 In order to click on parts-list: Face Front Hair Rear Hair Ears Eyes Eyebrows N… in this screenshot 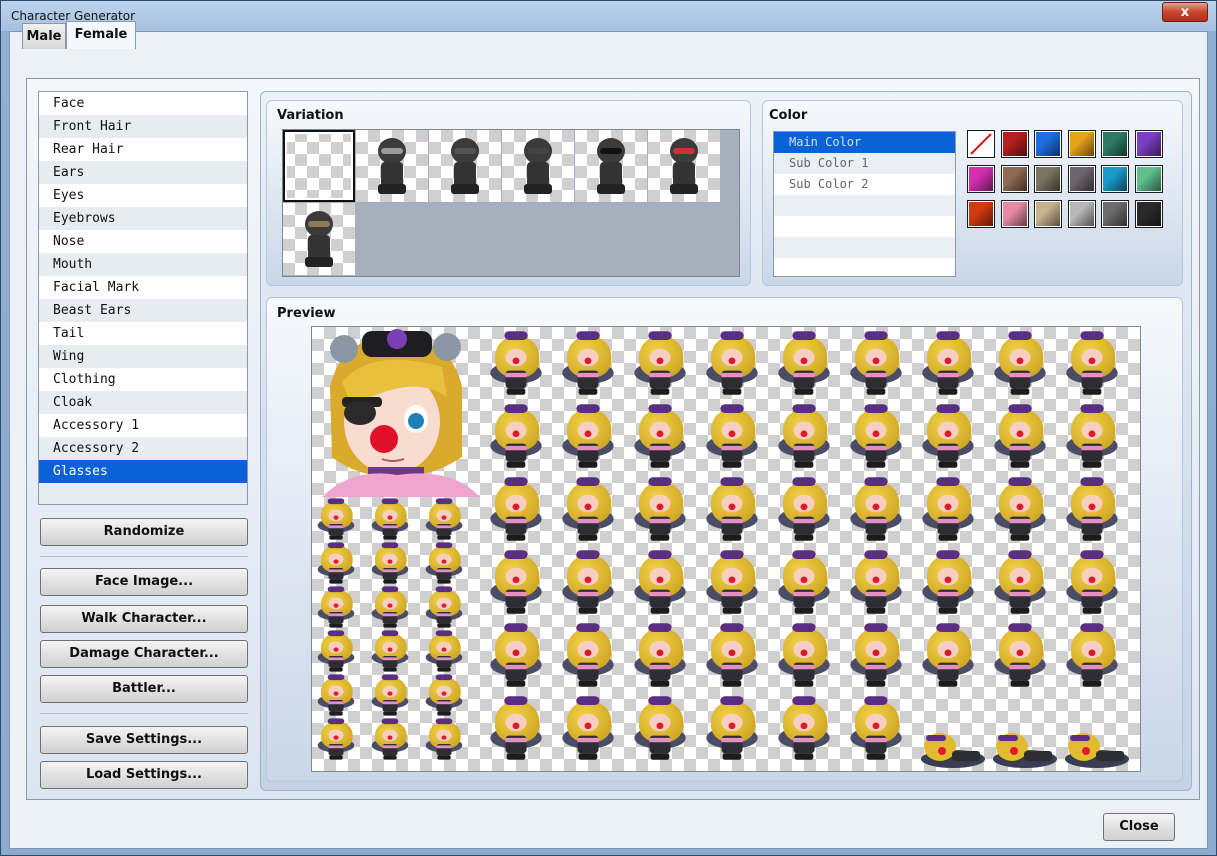, I will do `click(143, 298)`.